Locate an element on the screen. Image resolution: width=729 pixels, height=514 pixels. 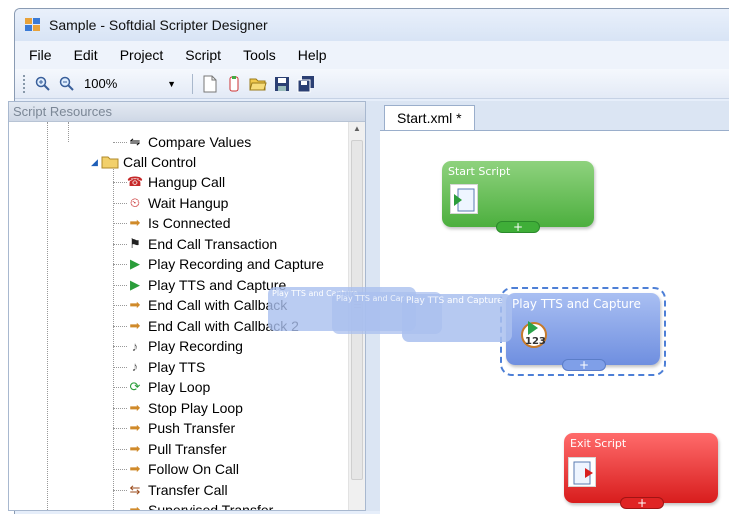
play-capture-icon: 123 is located at coordinates (532, 332).